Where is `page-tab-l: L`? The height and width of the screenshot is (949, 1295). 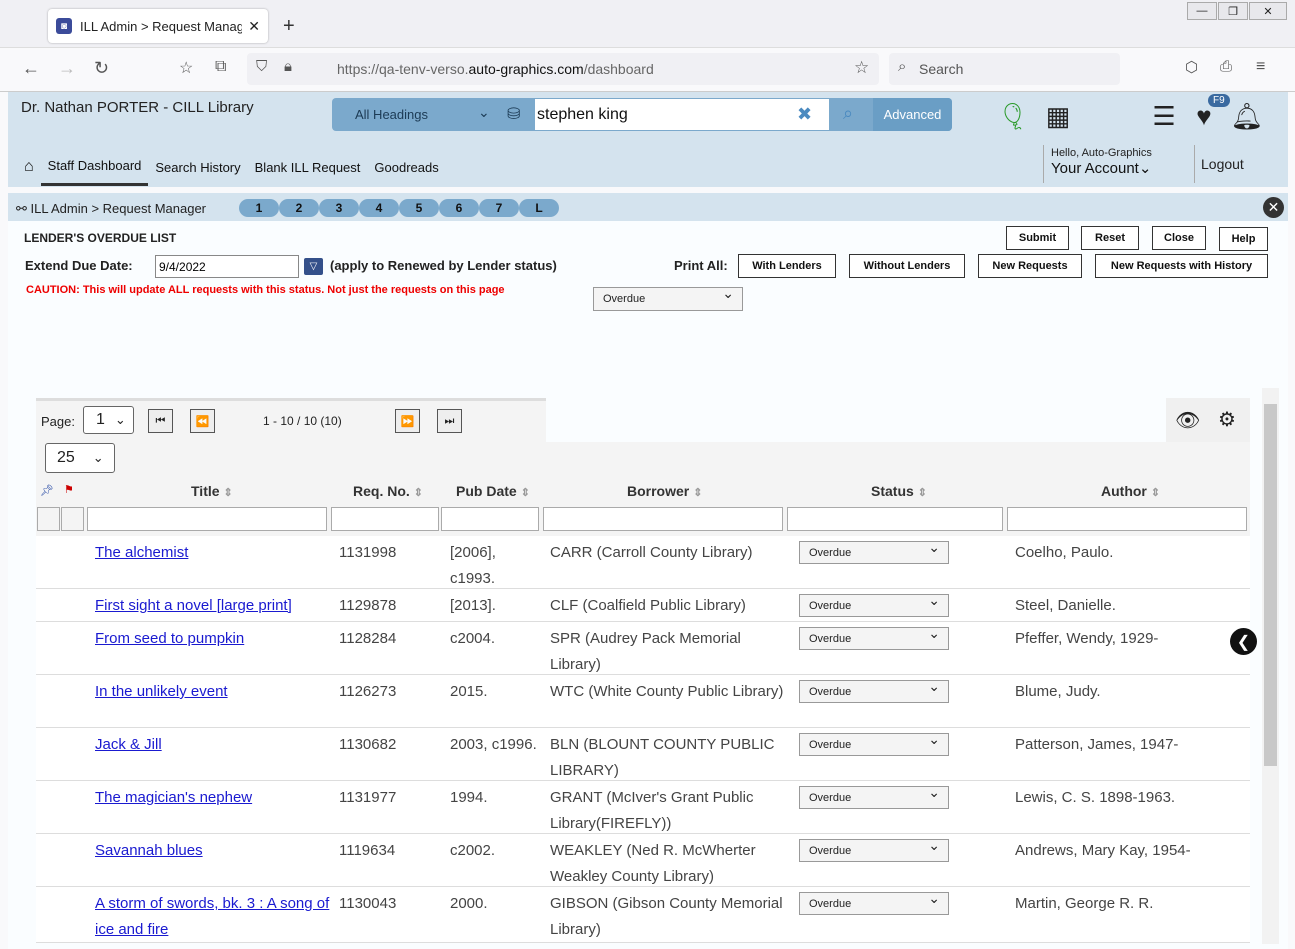
page-tab-l: L is located at coordinates (539, 208).